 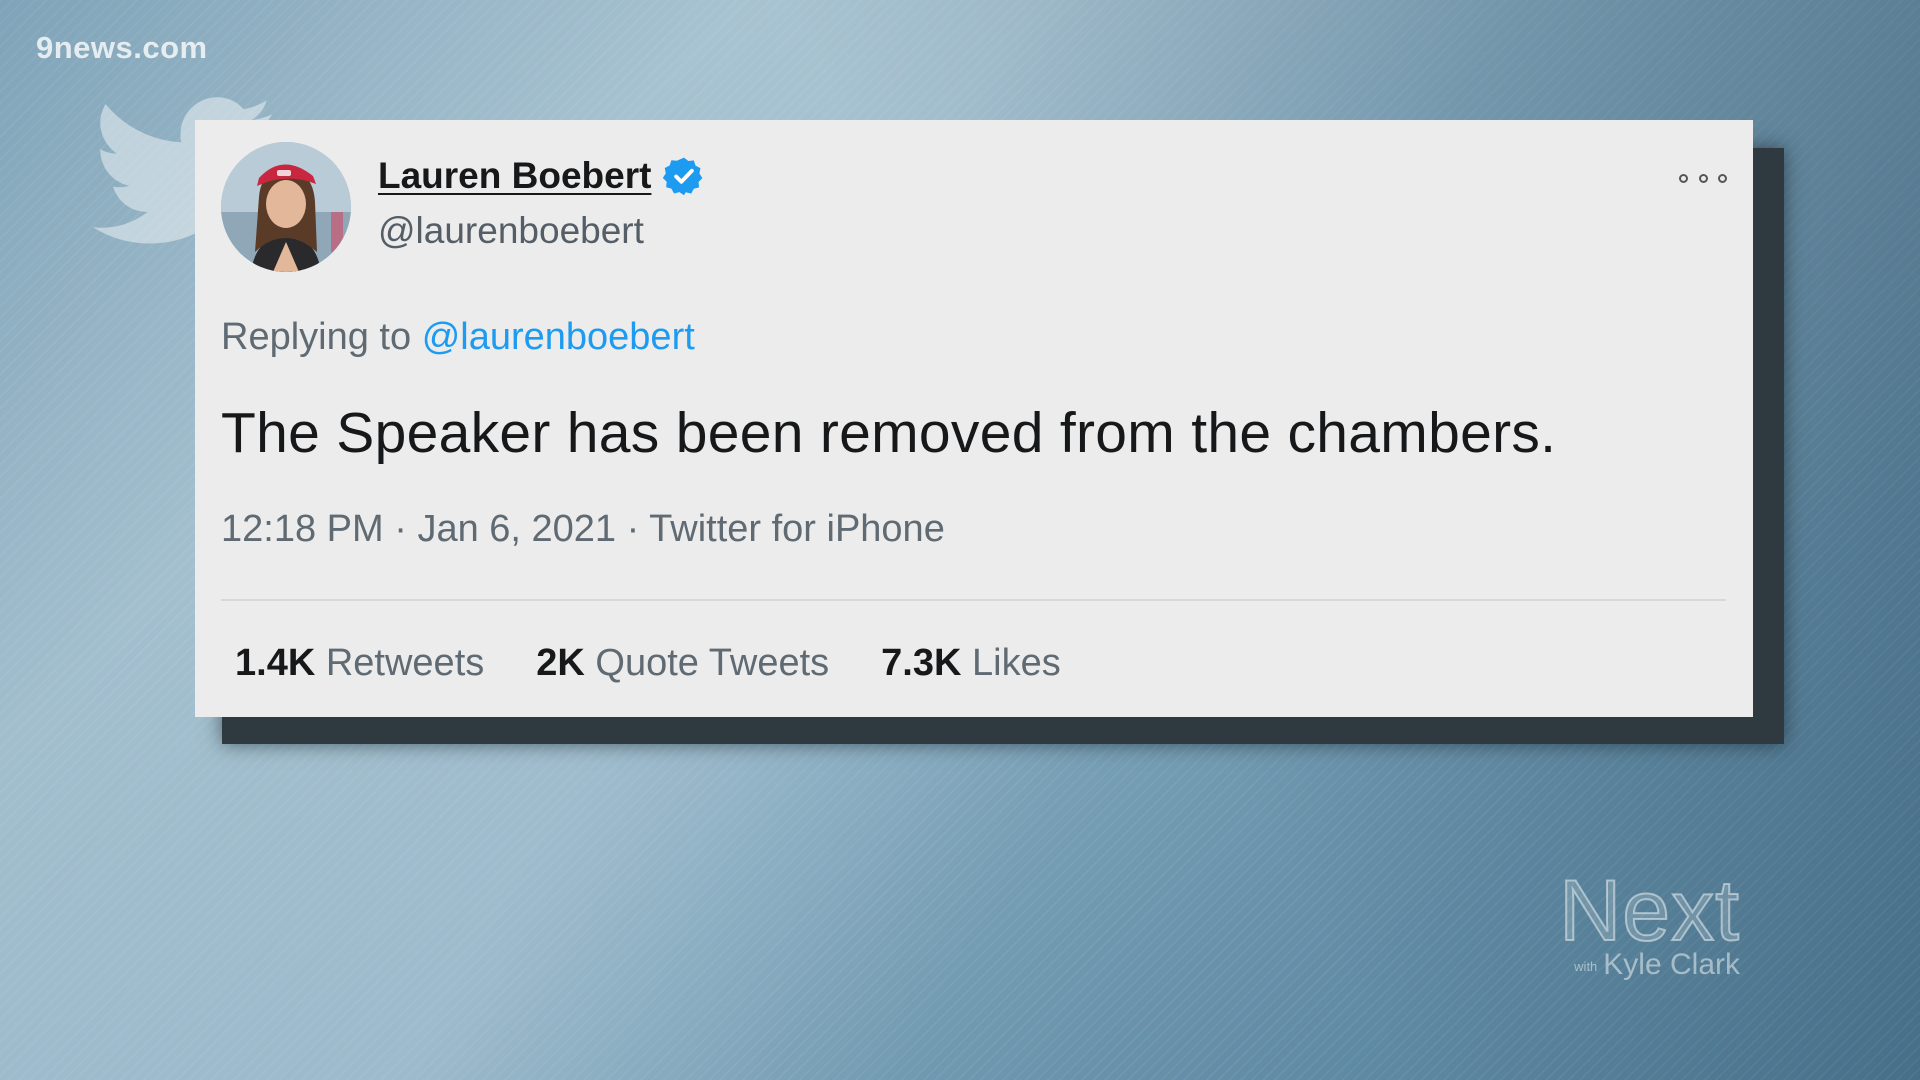 I want to click on tweet-source: Twitter for iPhone, so click(x=797, y=529).